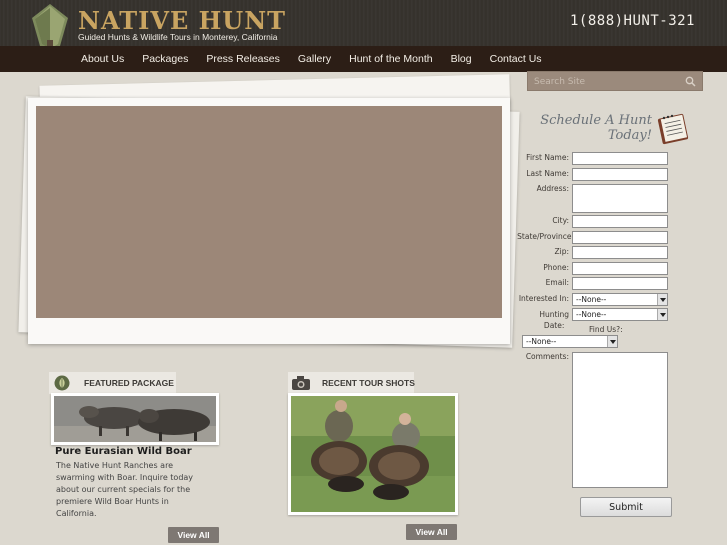  I want to click on schedule-title-line2: Today!, so click(629, 135).